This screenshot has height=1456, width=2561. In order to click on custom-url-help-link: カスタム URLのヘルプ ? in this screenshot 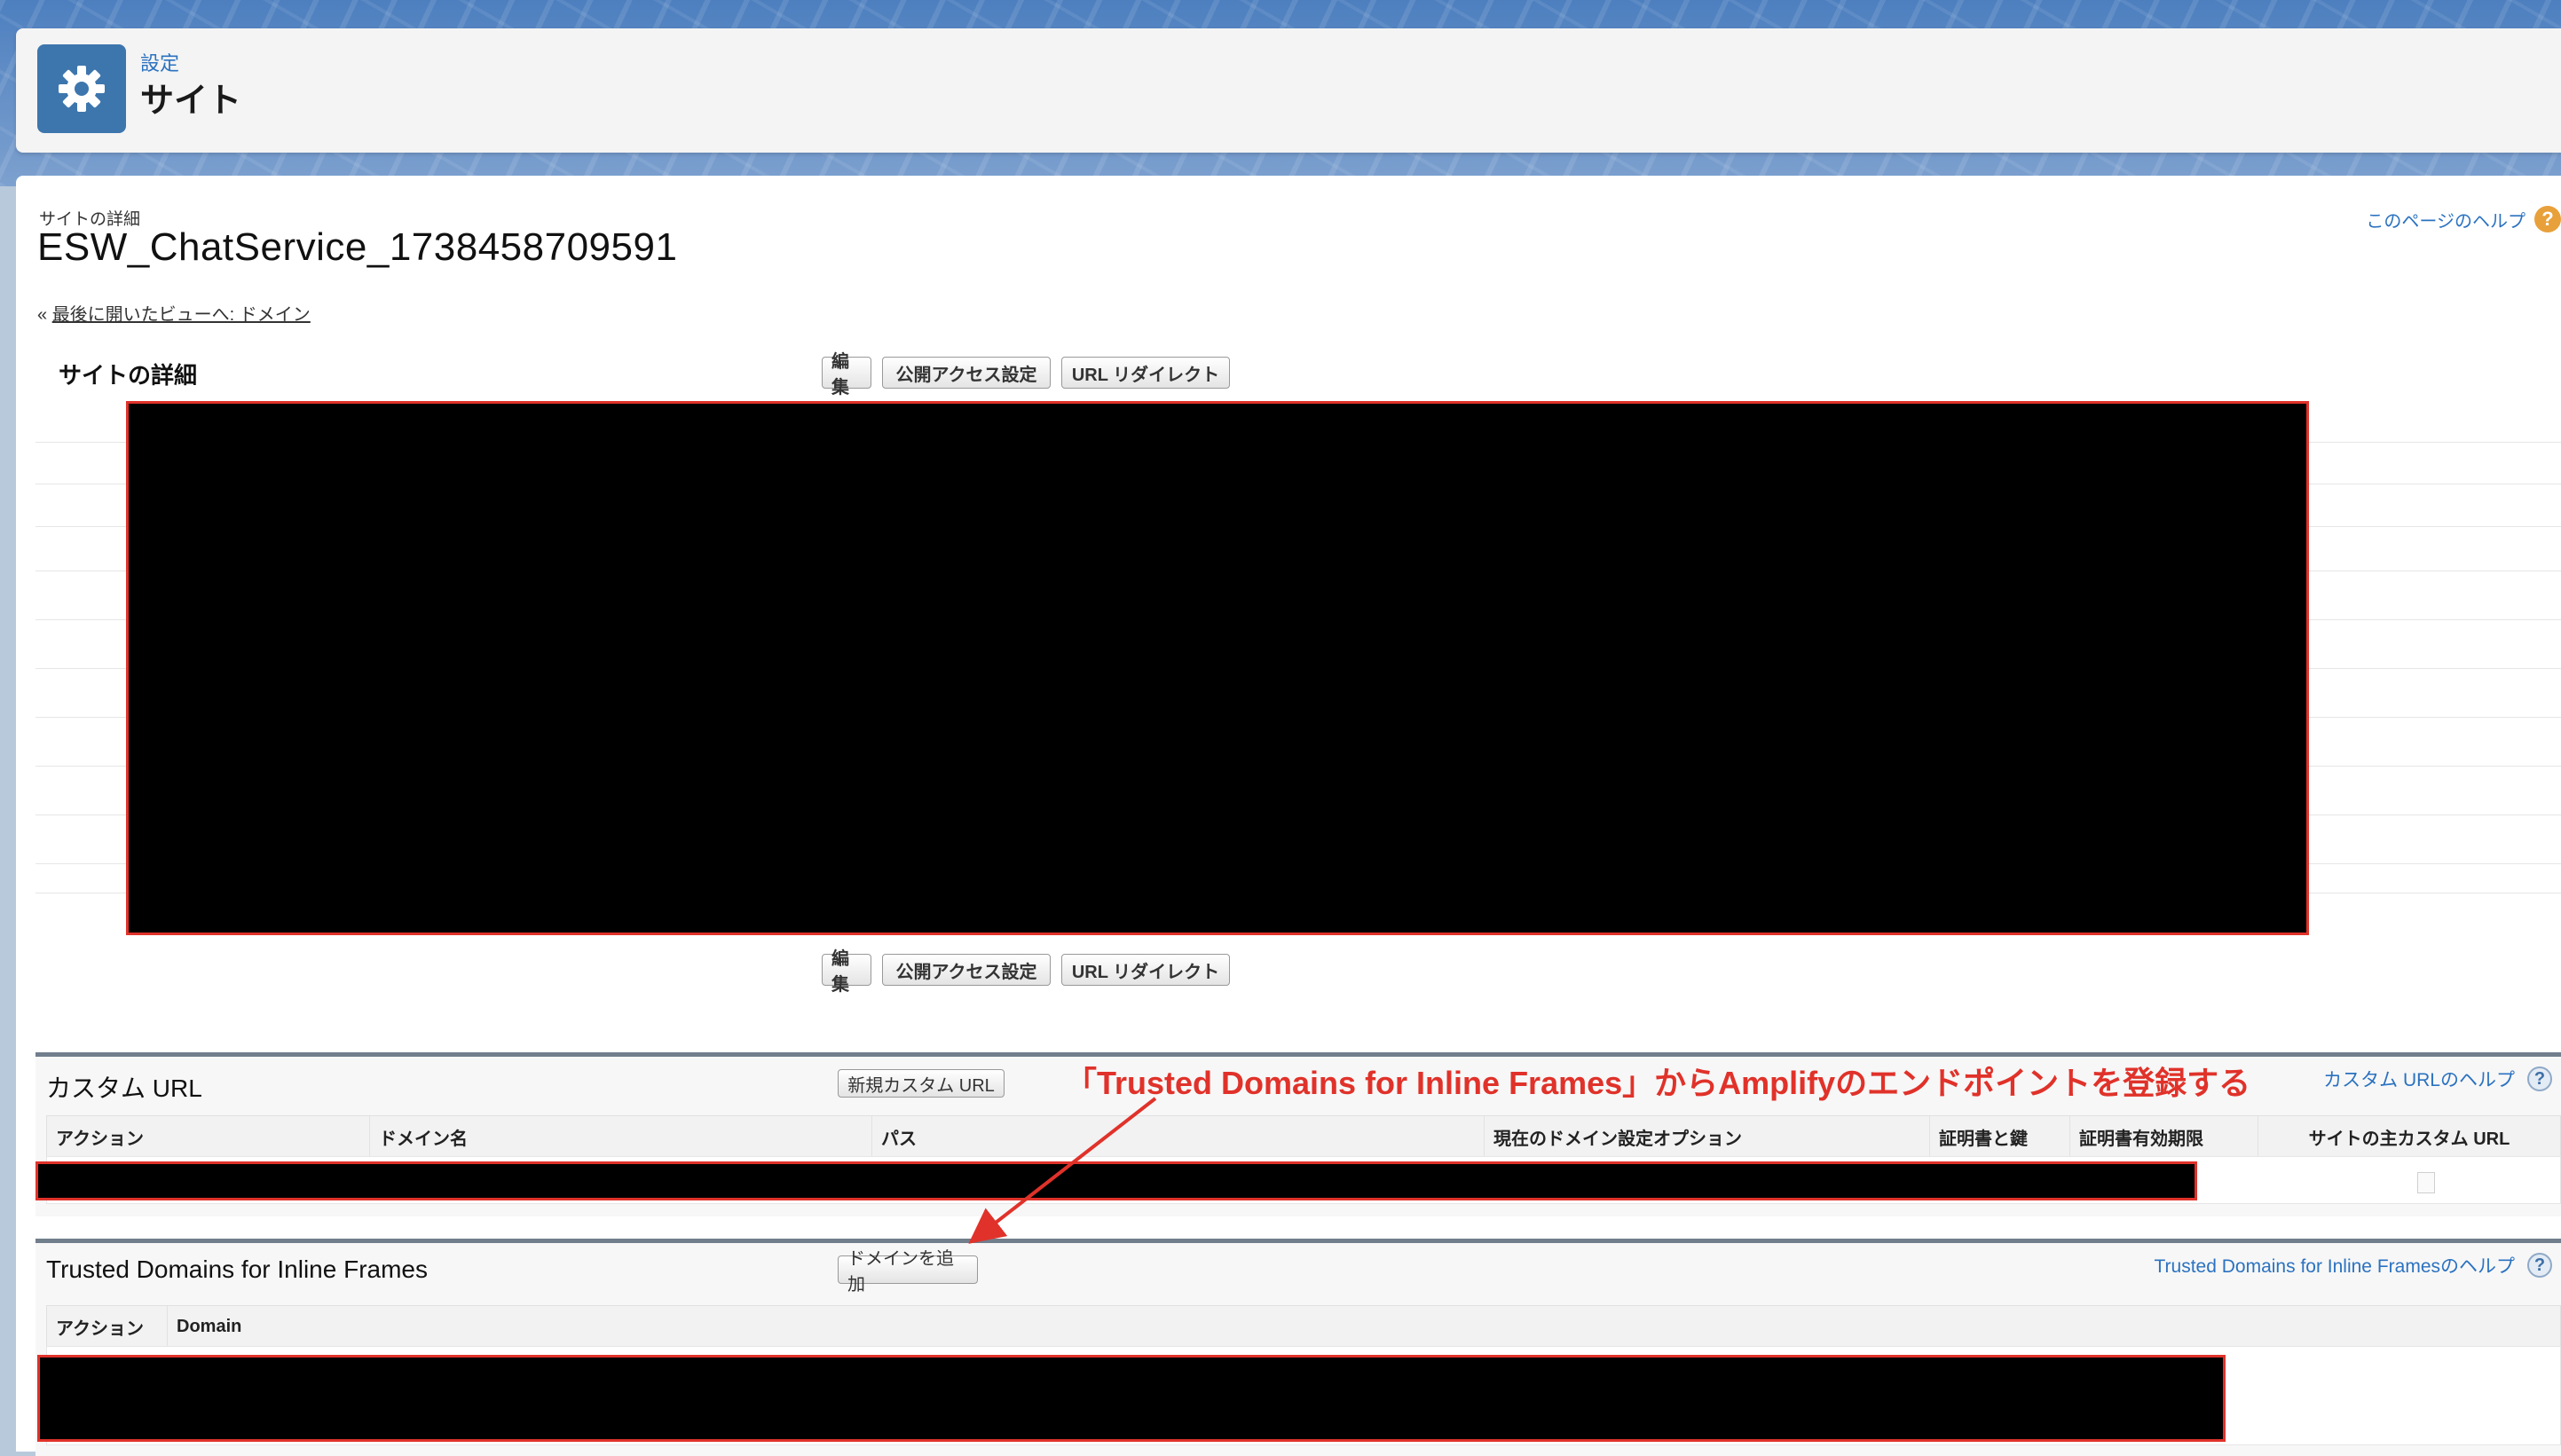, I will do `click(2437, 1079)`.